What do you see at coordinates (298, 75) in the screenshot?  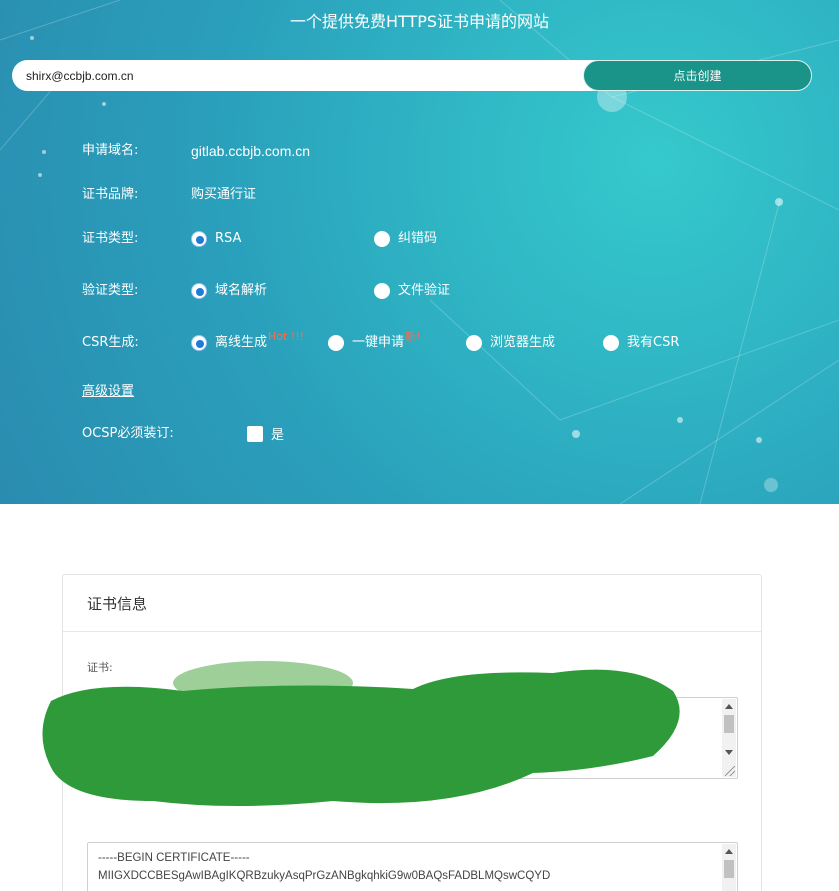 I see `email-input` at bounding box center [298, 75].